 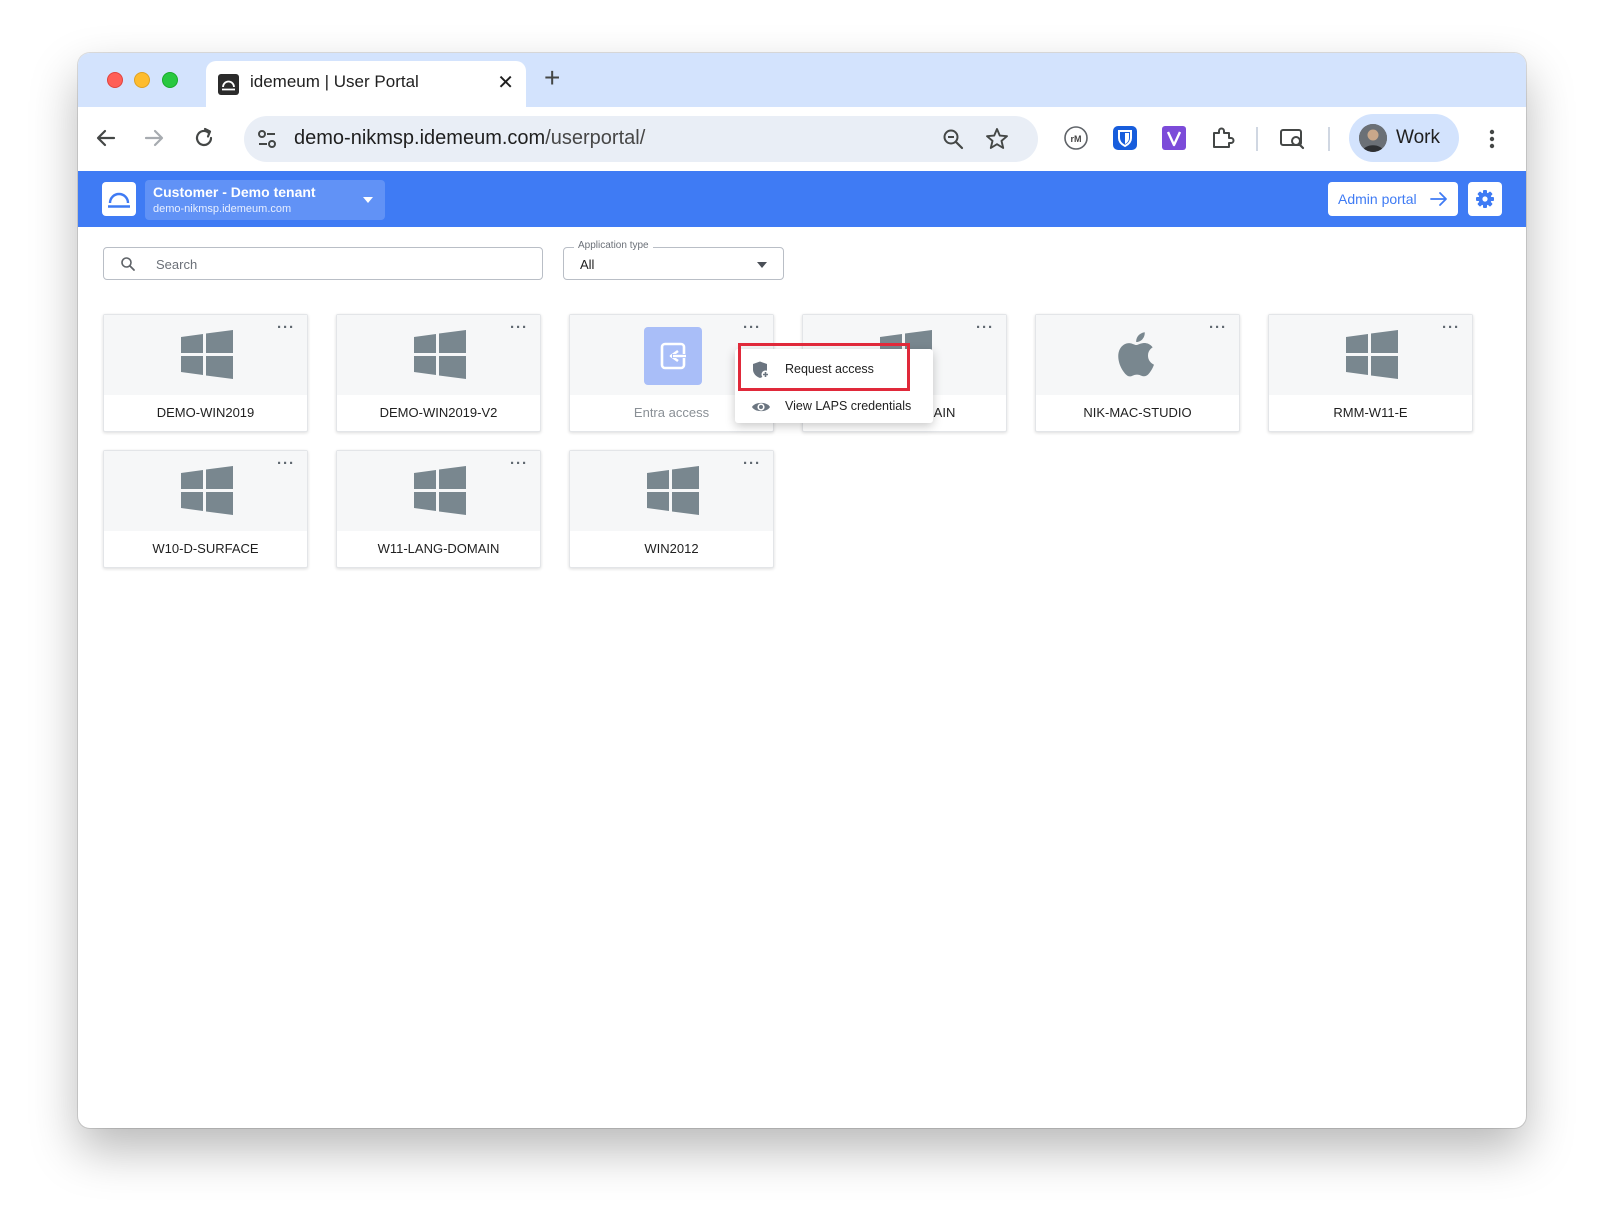 What do you see at coordinates (673, 356) in the screenshot?
I see `entra-icon` at bounding box center [673, 356].